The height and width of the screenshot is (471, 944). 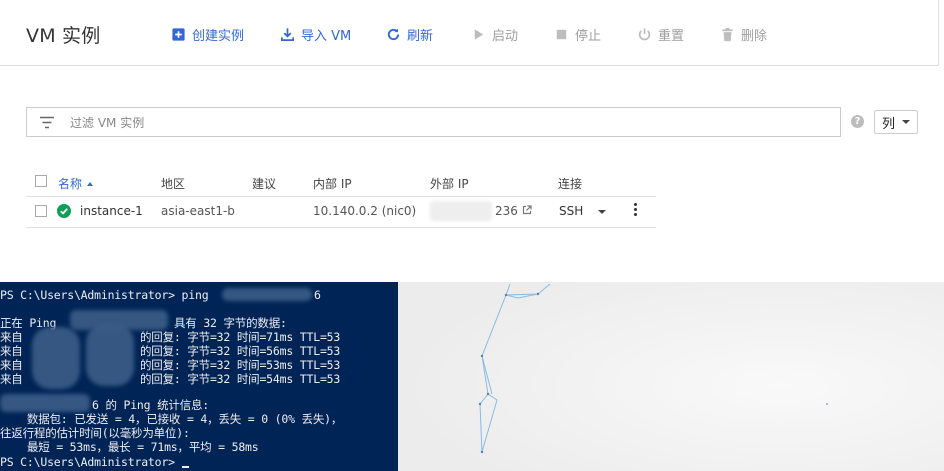 I want to click on more-vert-icon, so click(x=636, y=211).